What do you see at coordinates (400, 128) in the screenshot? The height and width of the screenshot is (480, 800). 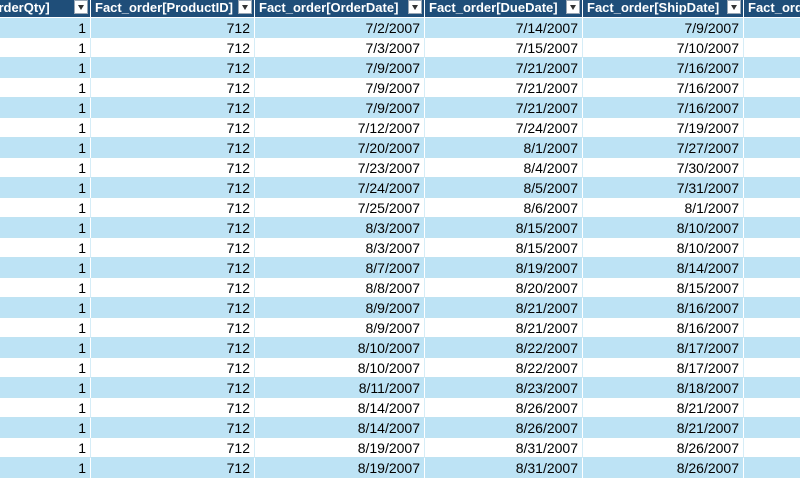 I see `table-row: 1 712 7/12/2007 7/24/2007 7/19/2007` at bounding box center [400, 128].